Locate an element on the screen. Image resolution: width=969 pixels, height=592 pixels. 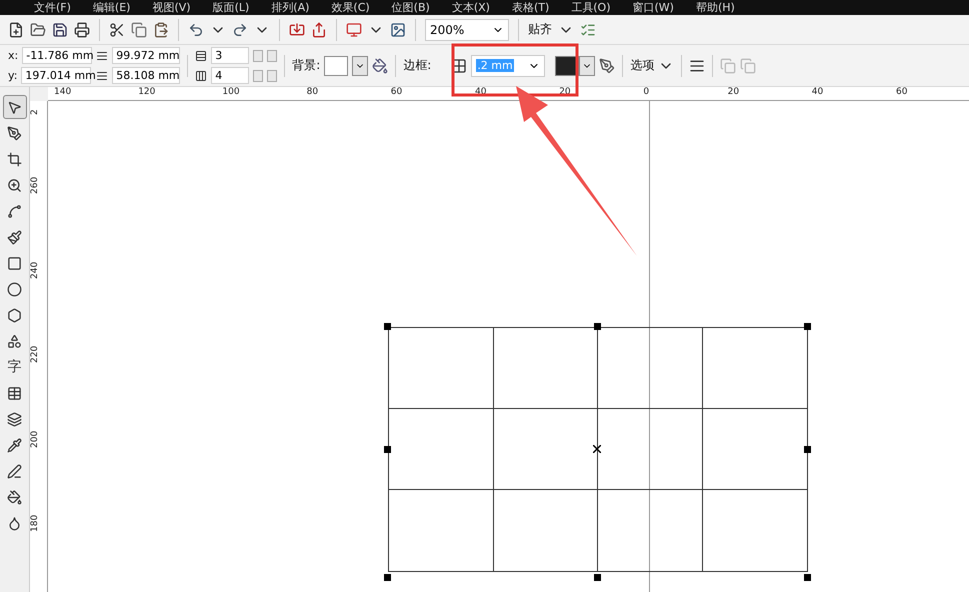
smart-icon is located at coordinates (14, 237).